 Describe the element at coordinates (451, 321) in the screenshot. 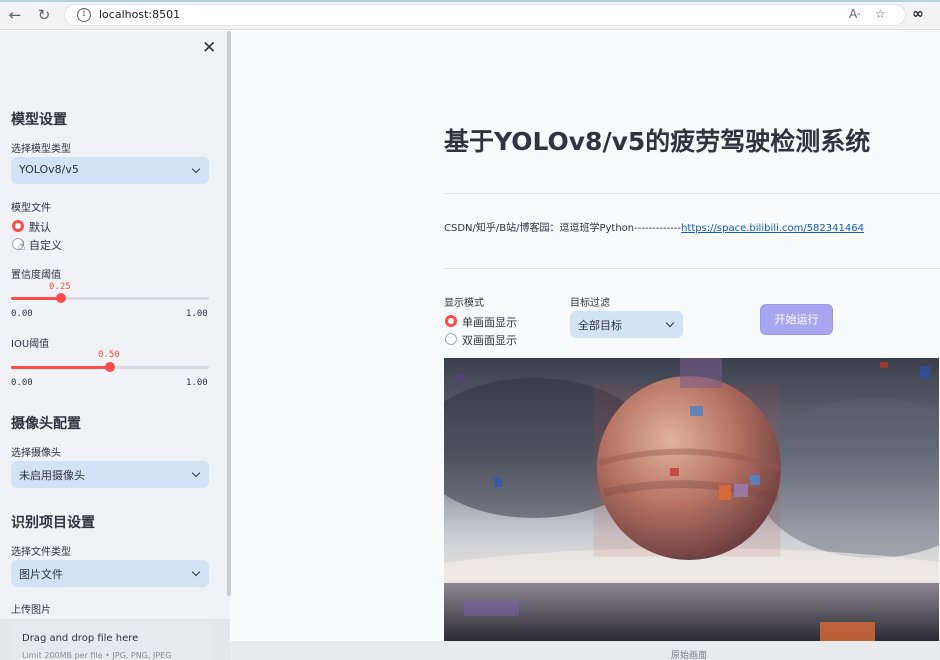

I see `radio-single-view` at that location.